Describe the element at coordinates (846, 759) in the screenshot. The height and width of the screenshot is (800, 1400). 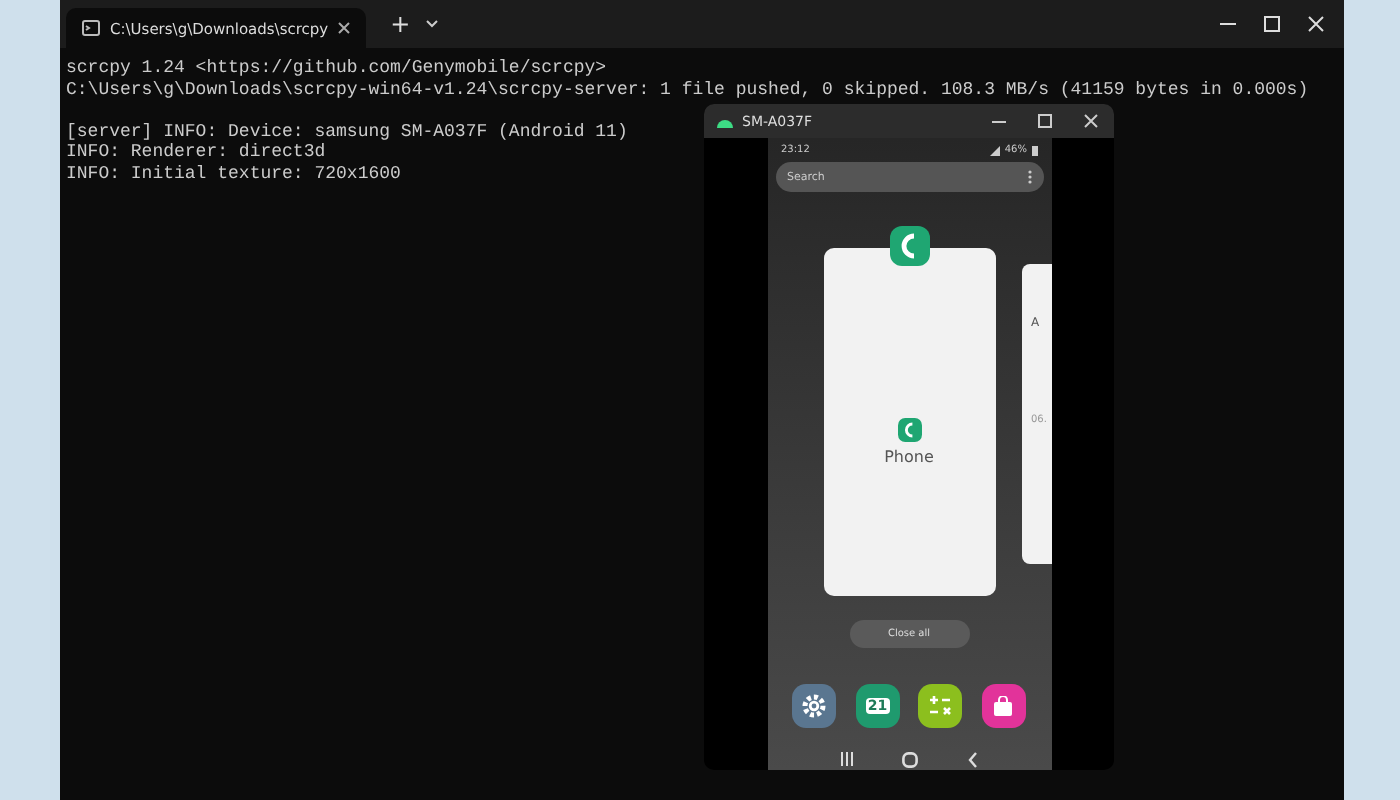
I see `recents-icon` at that location.